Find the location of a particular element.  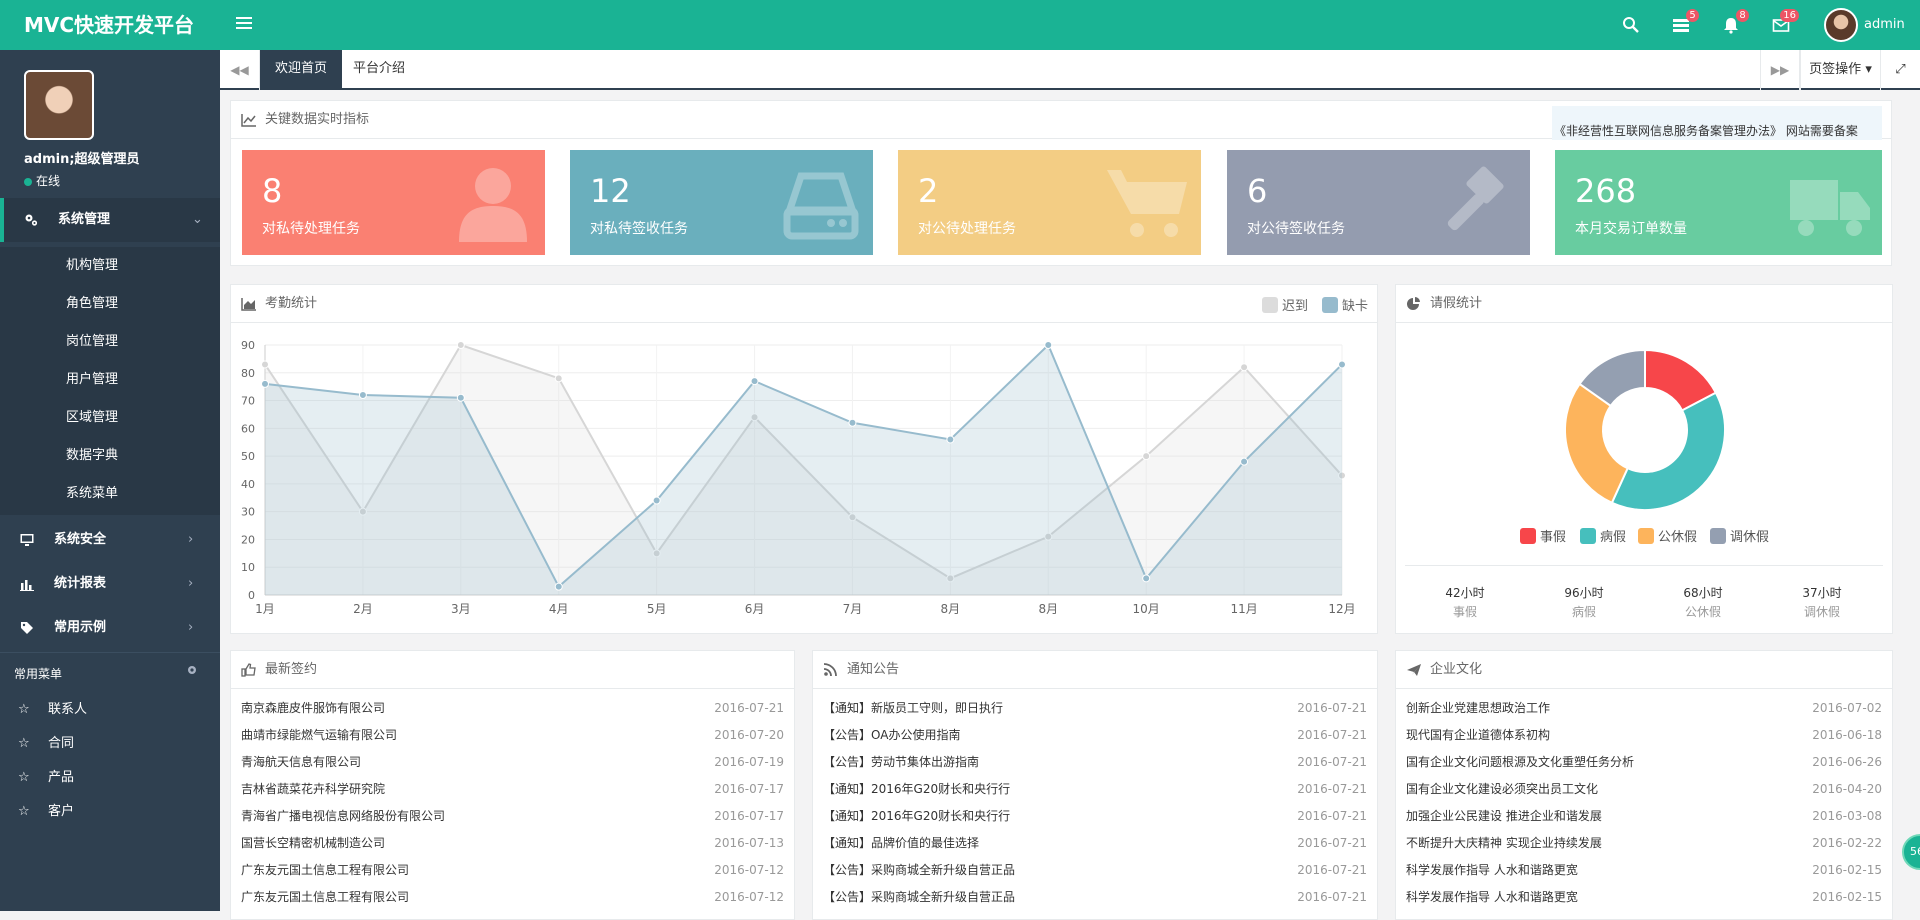

pie-legend-item: 事假 is located at coordinates (1543, 535).